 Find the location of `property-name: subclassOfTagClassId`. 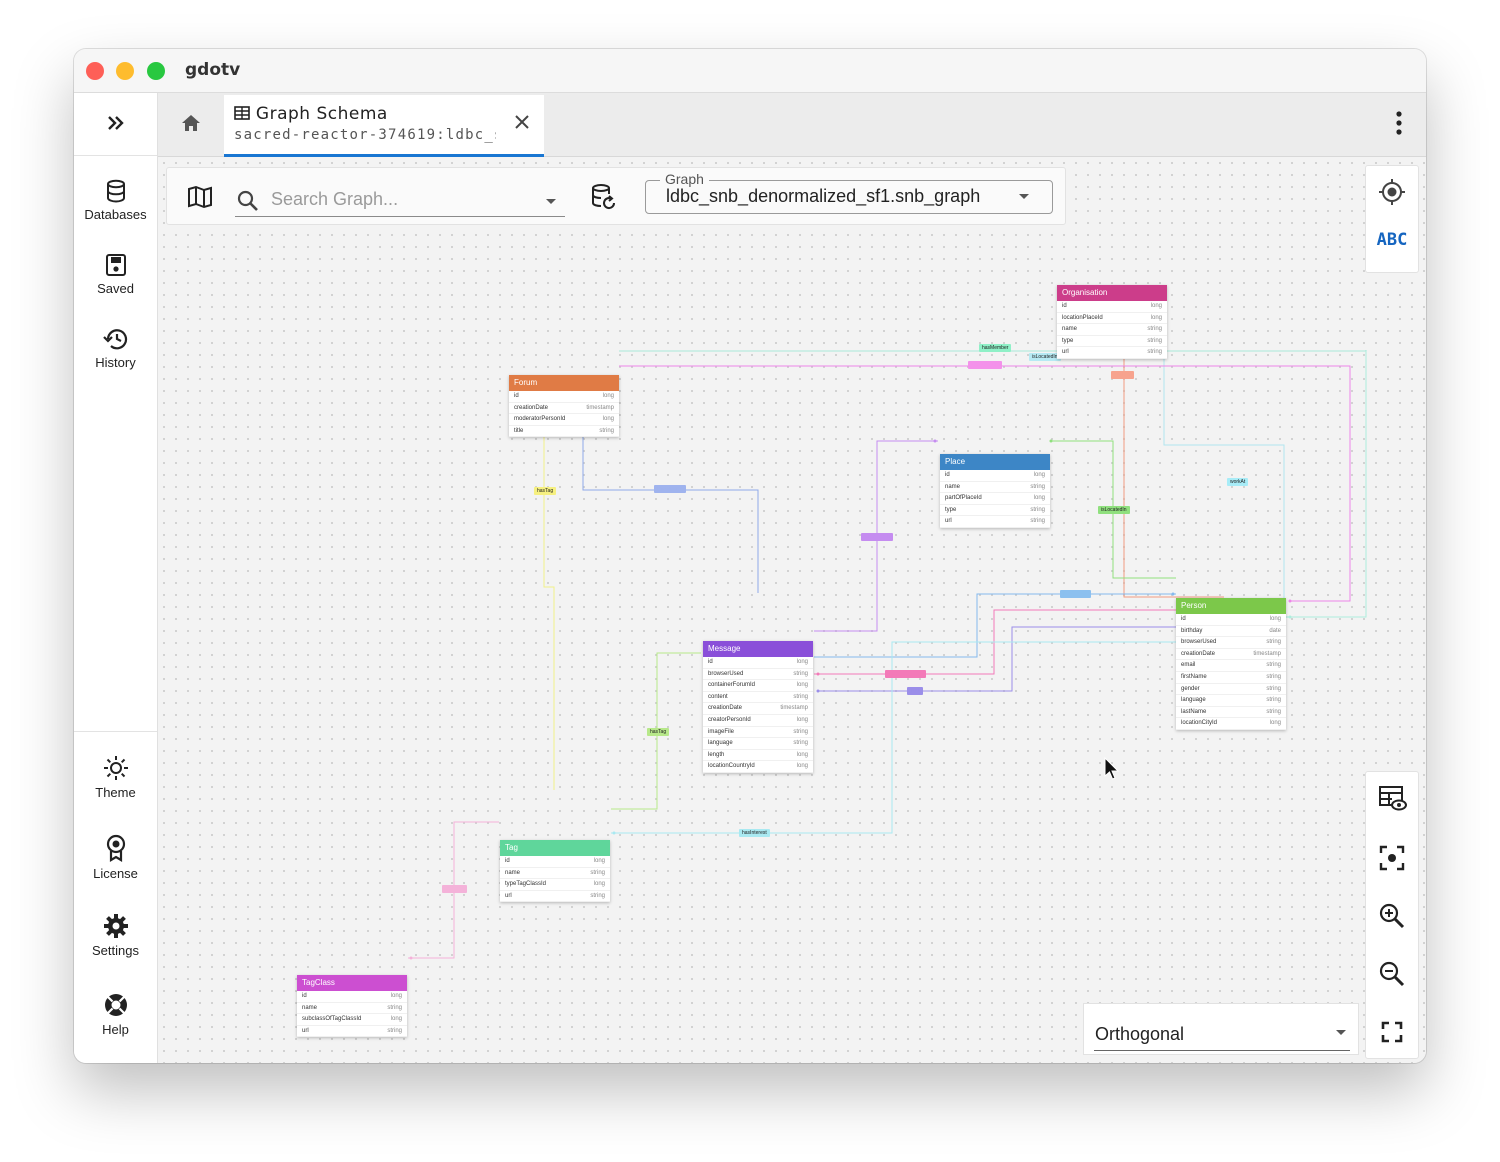

property-name: subclassOfTagClassId is located at coordinates (332, 1019).